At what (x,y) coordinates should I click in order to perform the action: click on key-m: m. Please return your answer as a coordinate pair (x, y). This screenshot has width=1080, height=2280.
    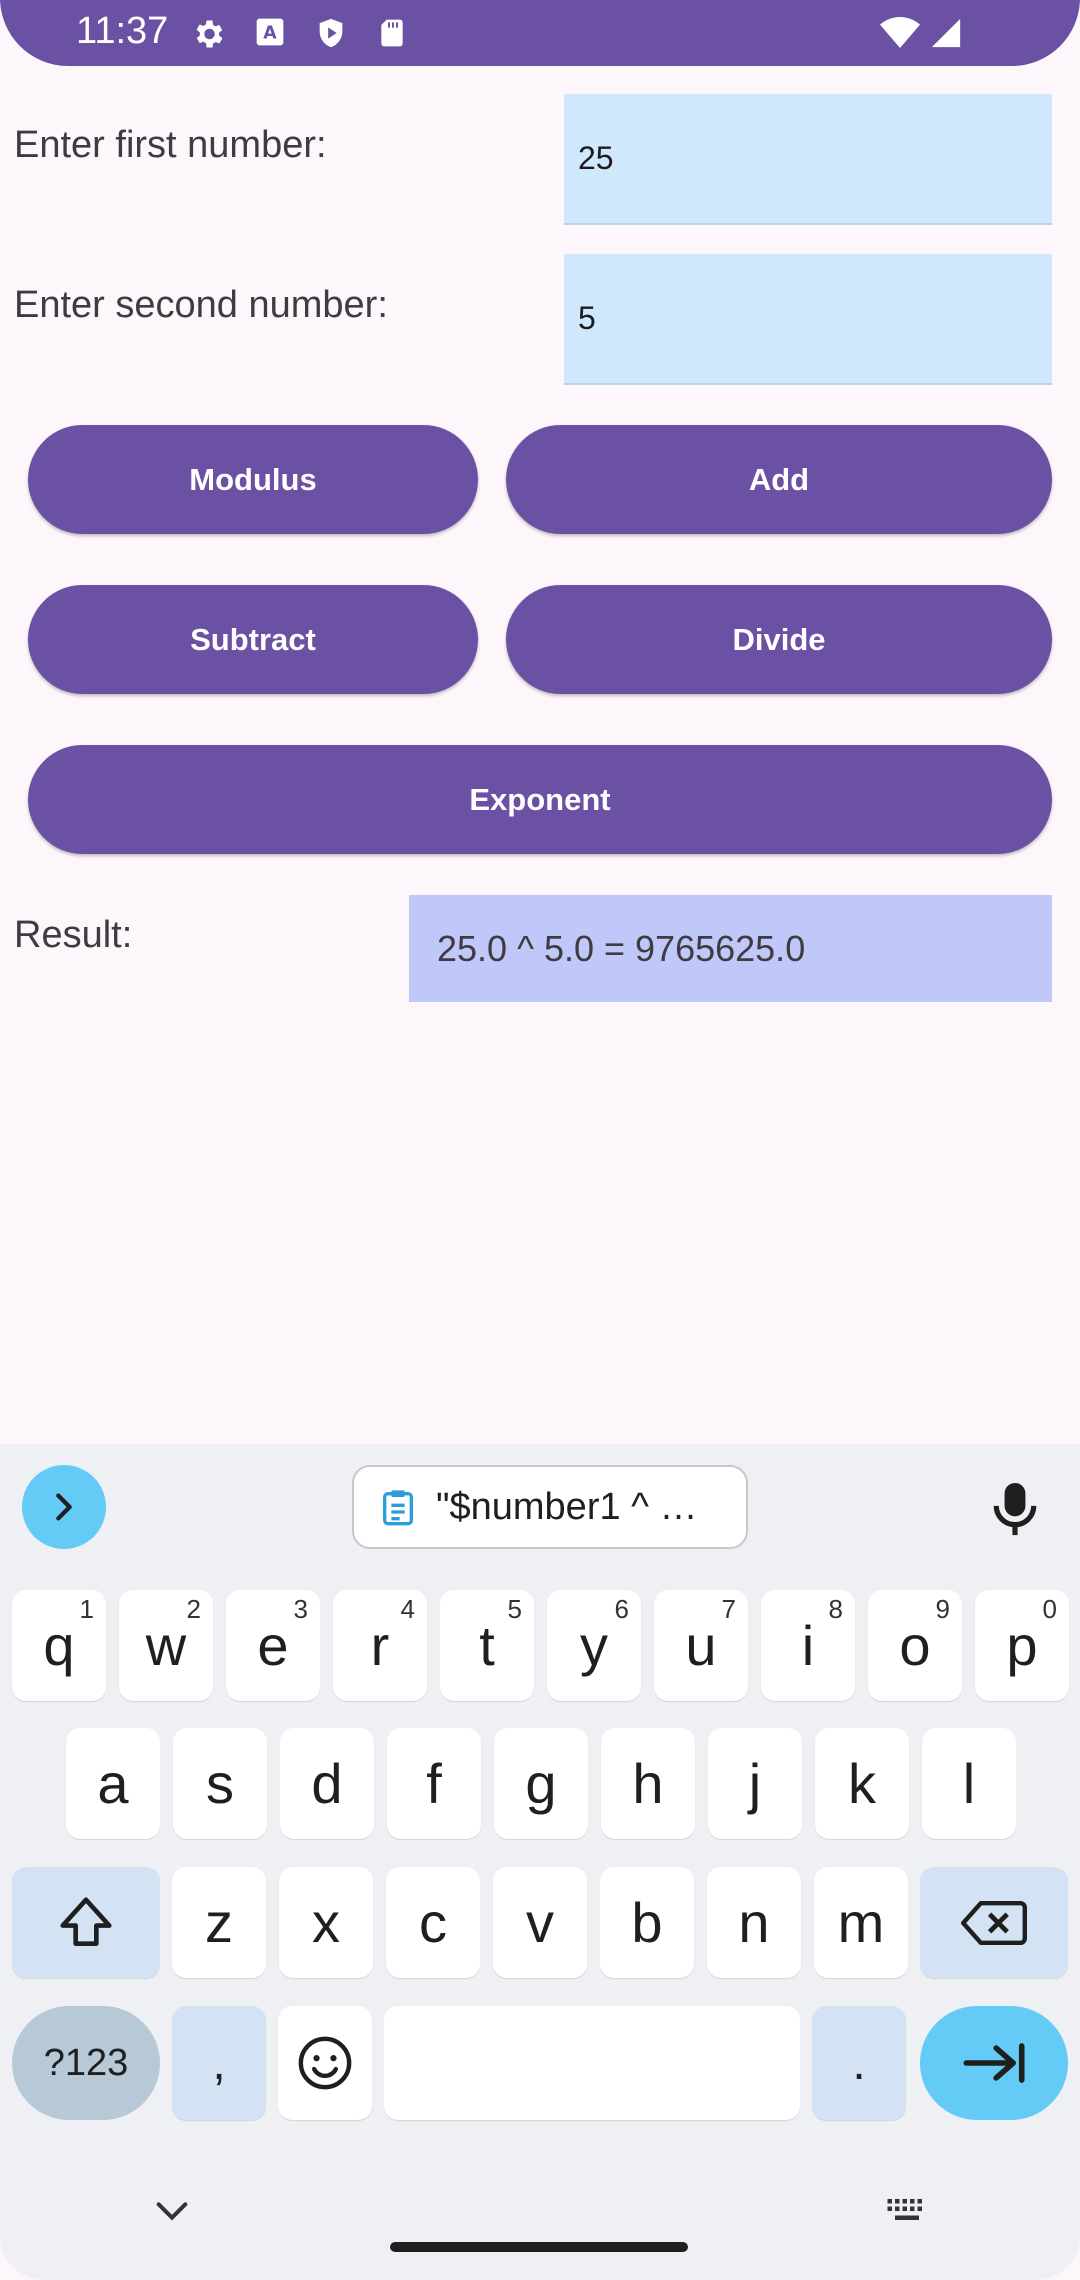
    Looking at the image, I should click on (861, 1922).